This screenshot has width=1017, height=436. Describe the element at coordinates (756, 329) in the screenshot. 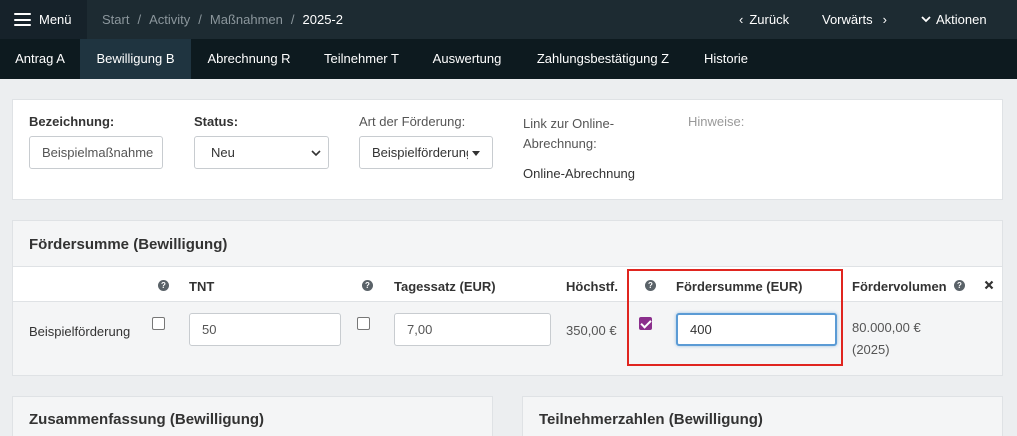

I see `foerdersumme-input: 400` at that location.